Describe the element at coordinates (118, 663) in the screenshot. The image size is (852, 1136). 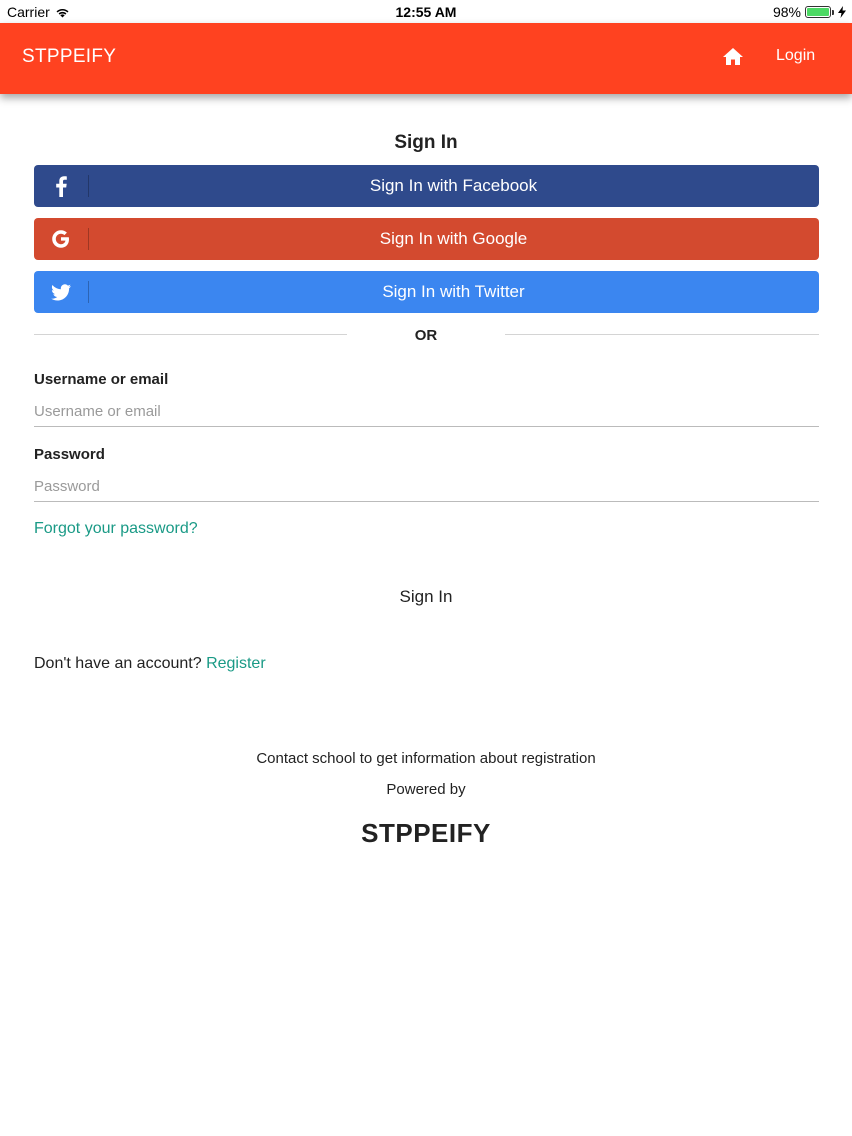
I see `no-account-text: Don't have an account?` at that location.